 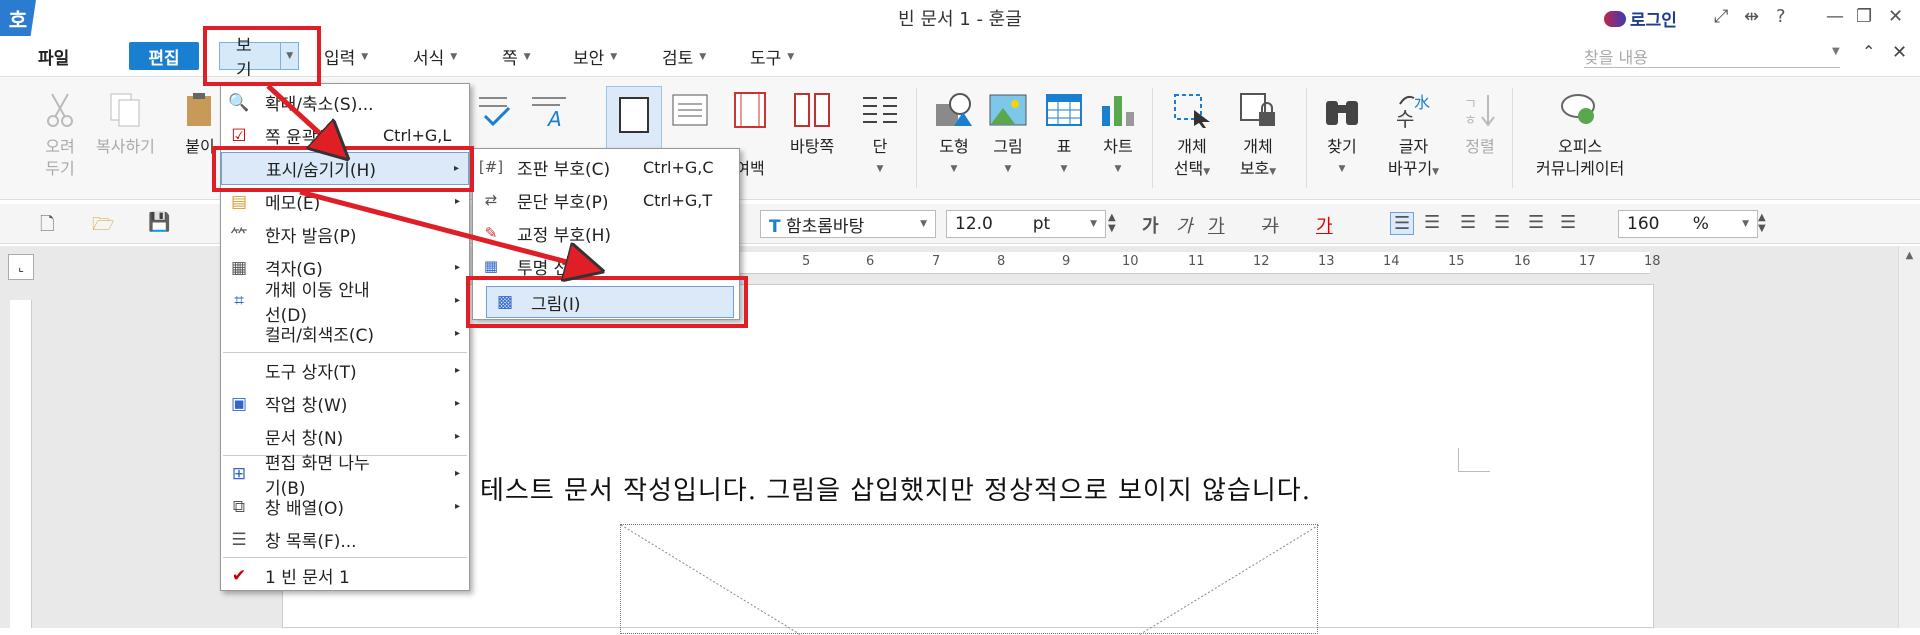 What do you see at coordinates (1192, 136) in the screenshot?
I see `object-select-button: 개체 선택▼` at bounding box center [1192, 136].